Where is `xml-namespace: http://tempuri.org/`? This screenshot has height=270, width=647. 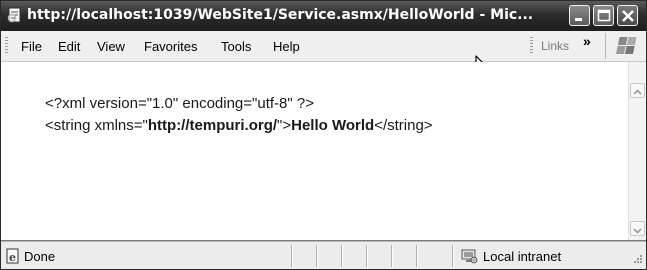 xml-namespace: http://tempuri.org/ is located at coordinates (212, 125).